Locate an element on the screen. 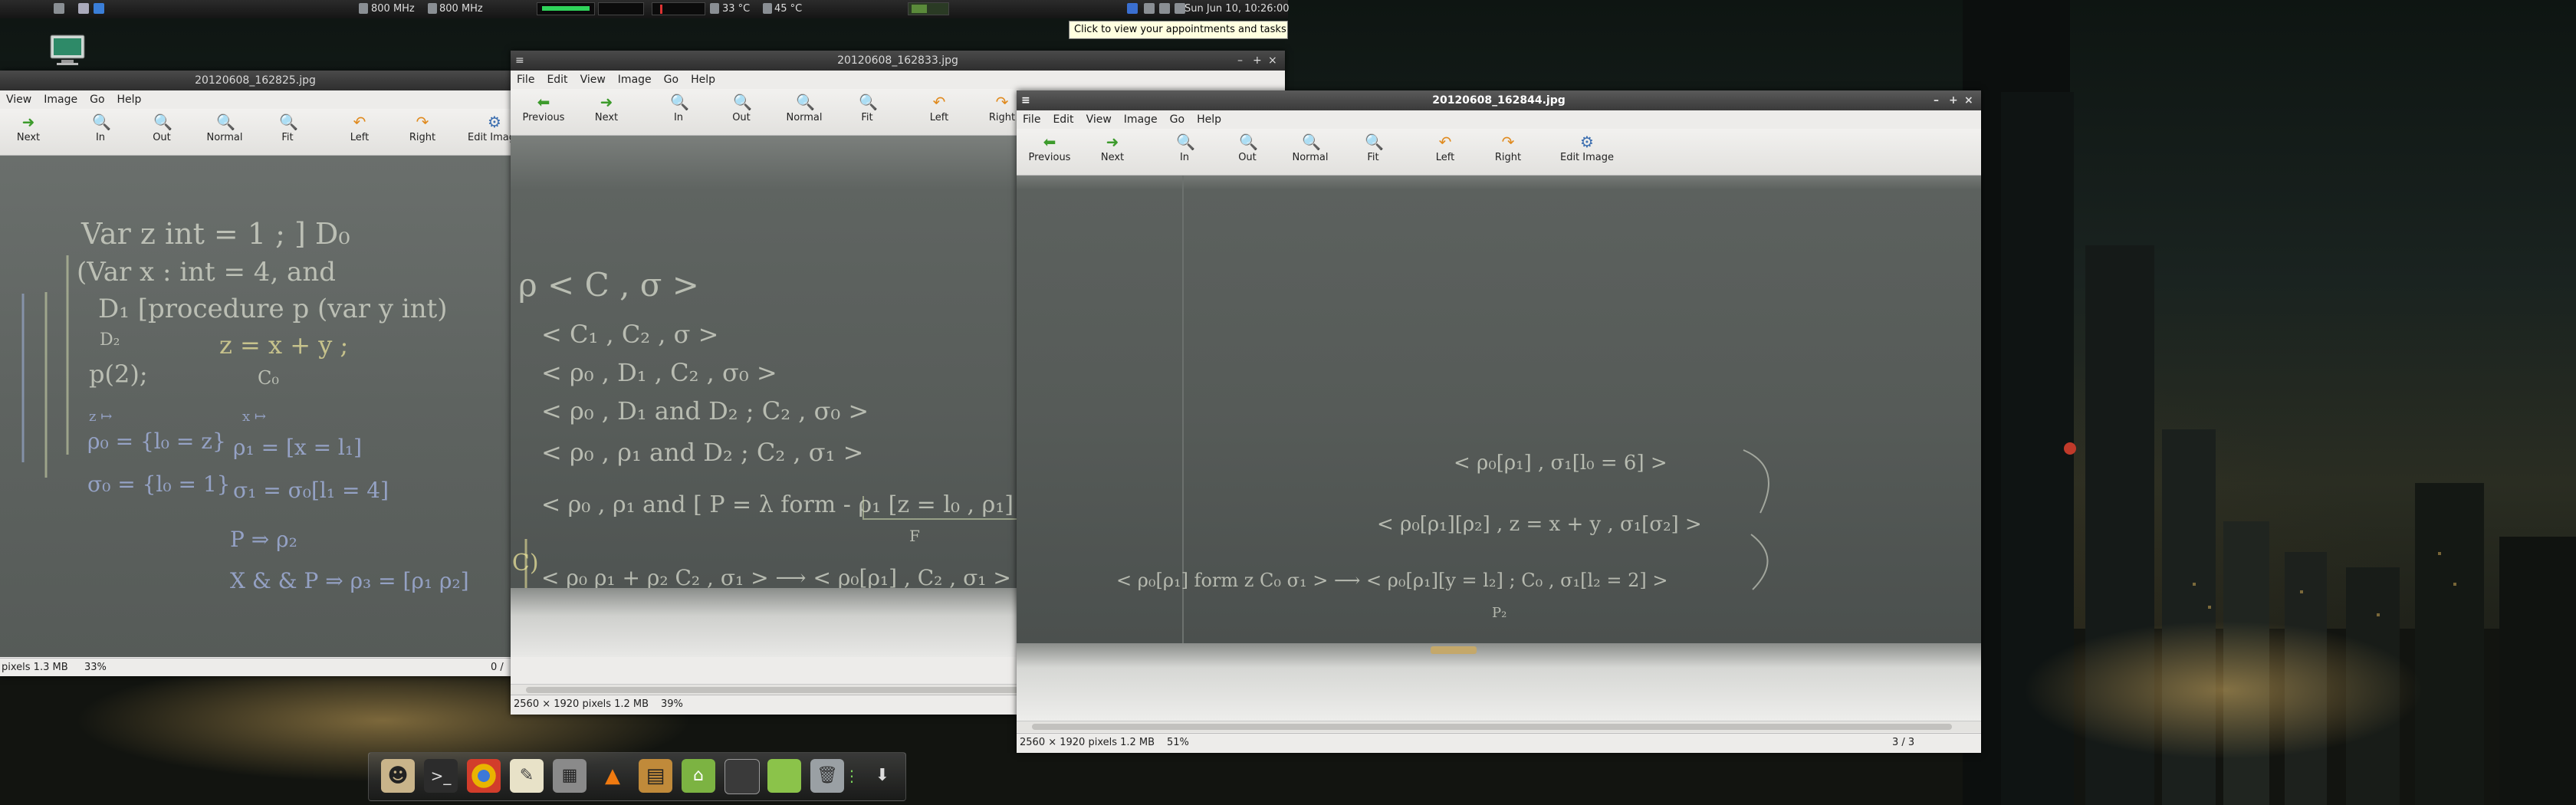 This screenshot has width=2576, height=805. archive-icon: ▤ is located at coordinates (655, 776).